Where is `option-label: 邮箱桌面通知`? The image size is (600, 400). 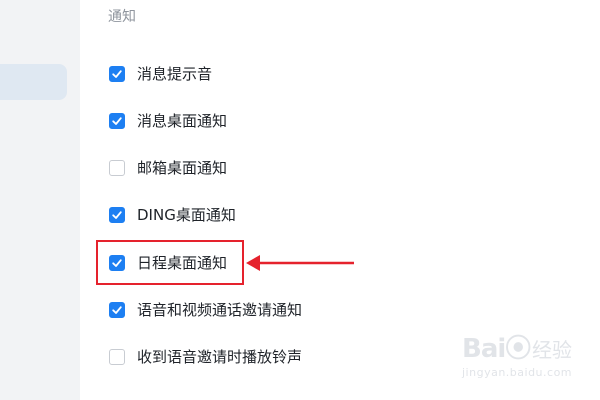
option-label: 邮箱桌面通知 is located at coordinates (182, 168).